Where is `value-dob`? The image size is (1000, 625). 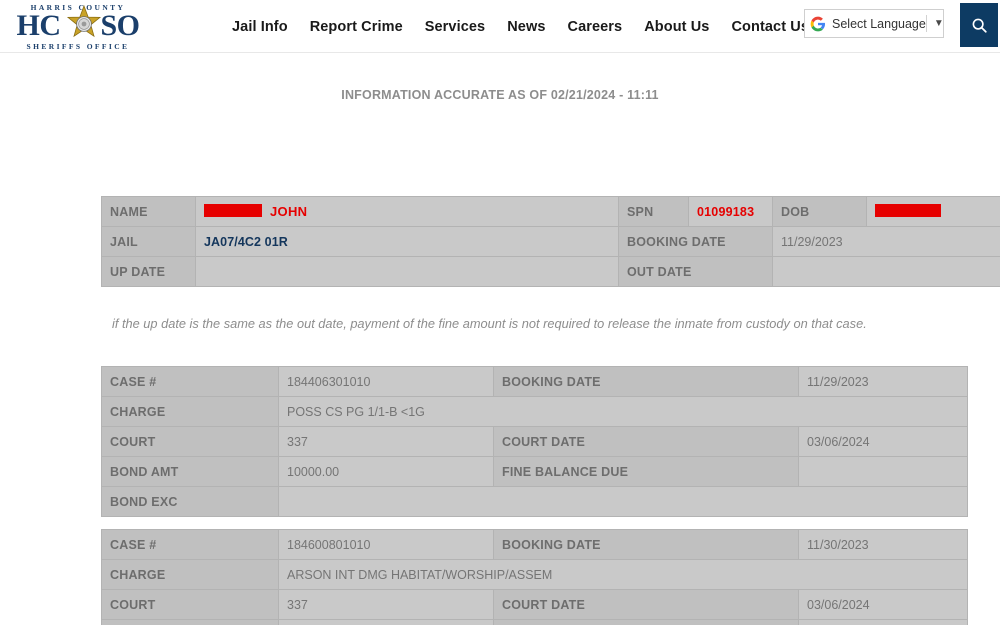 value-dob is located at coordinates (933, 211).